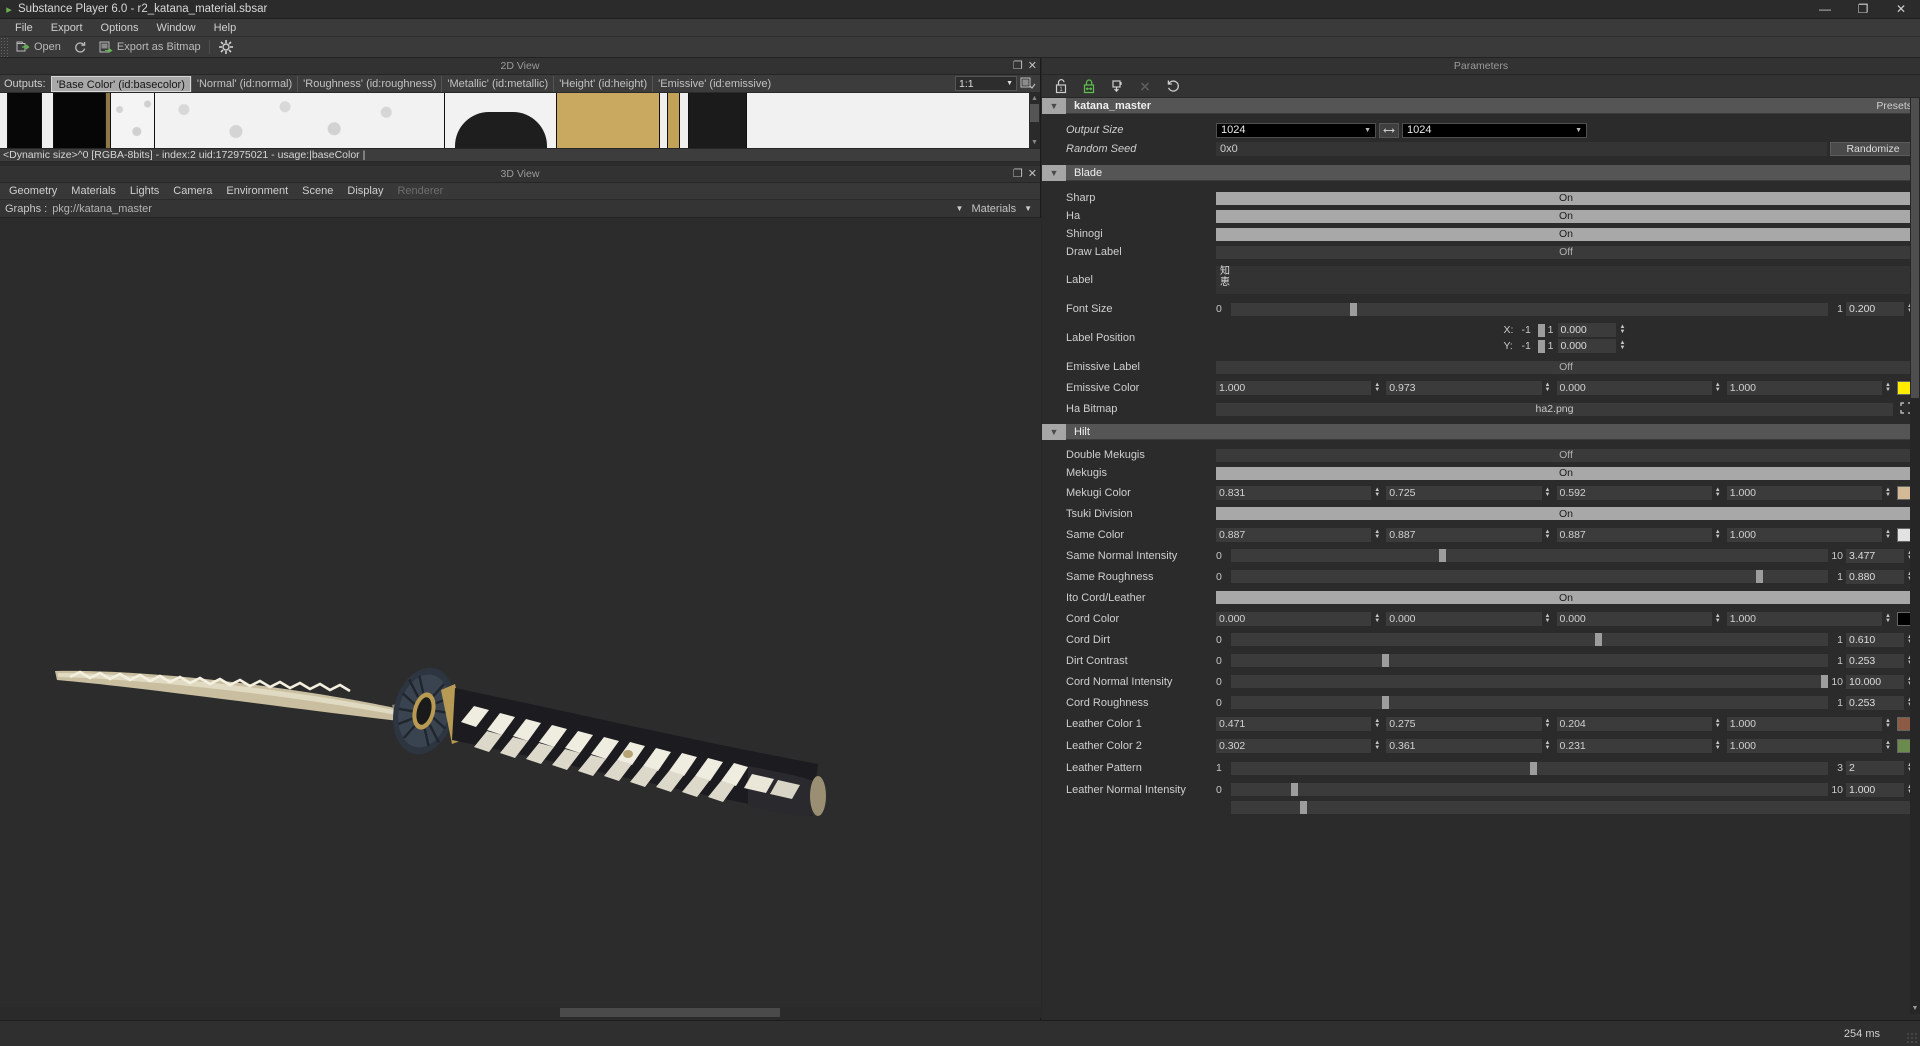 This screenshot has height=1046, width=1920. I want to click on output-size-width-select: 1024 ▼, so click(1296, 130).